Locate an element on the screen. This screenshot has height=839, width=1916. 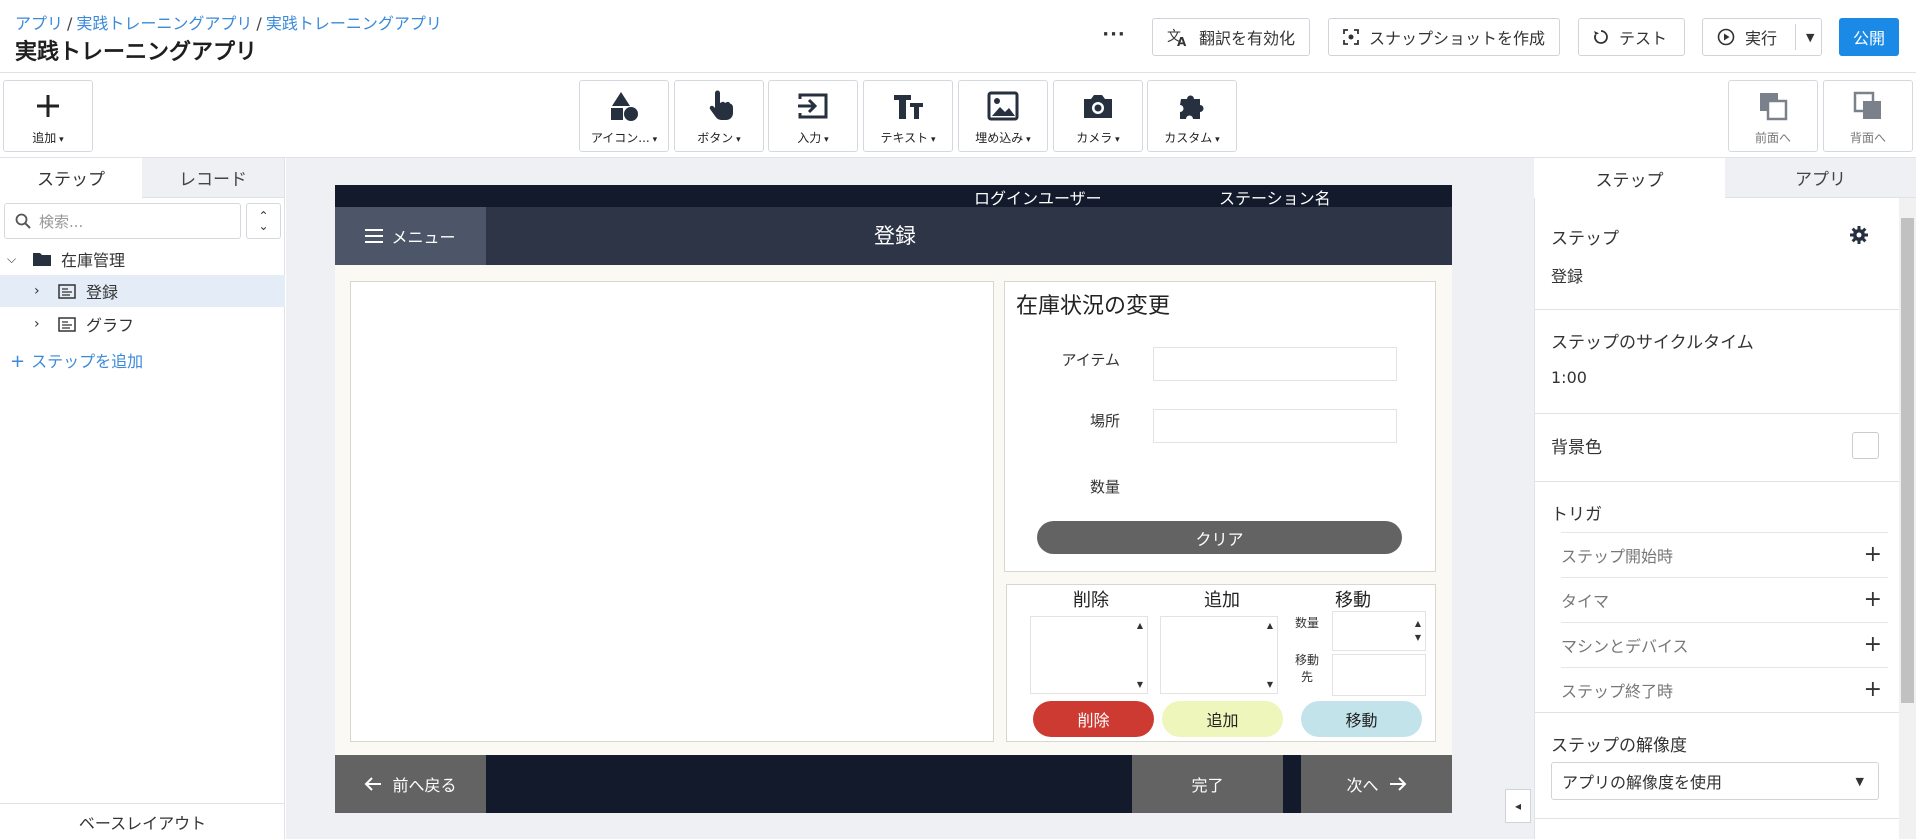
step-name-value: 登録 is located at coordinates (1567, 276).